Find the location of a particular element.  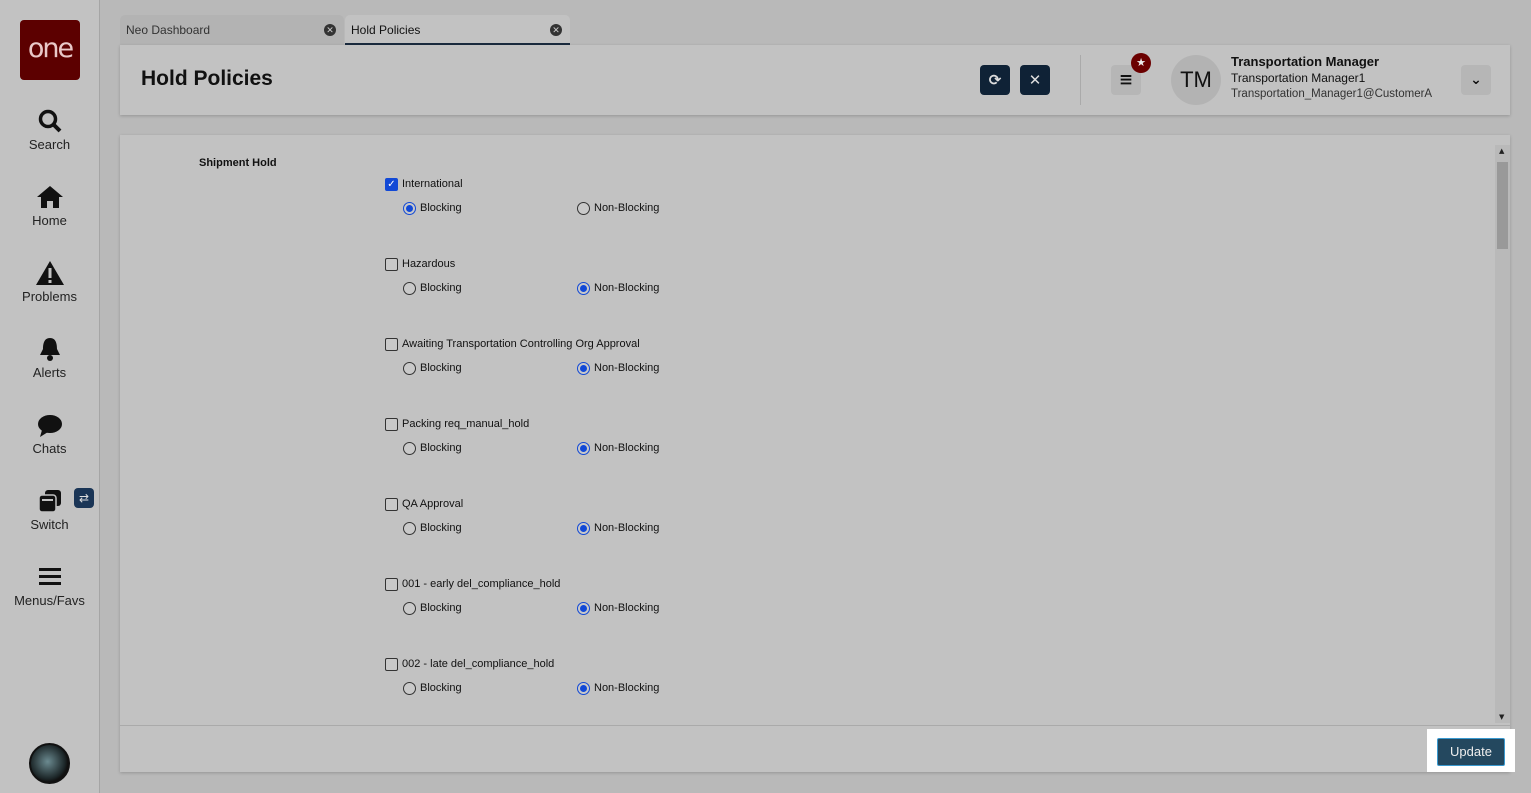

scrollbar: ▲ ▼ is located at coordinates (1502, 434).